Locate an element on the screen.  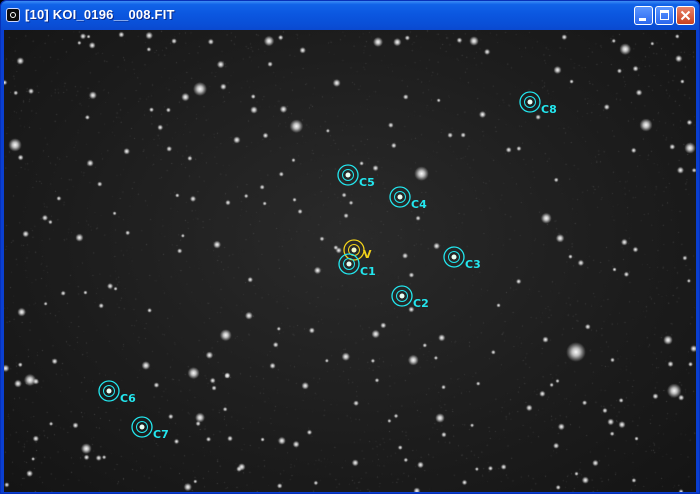
comparison-label-c5: C5 is located at coordinates (367, 182).